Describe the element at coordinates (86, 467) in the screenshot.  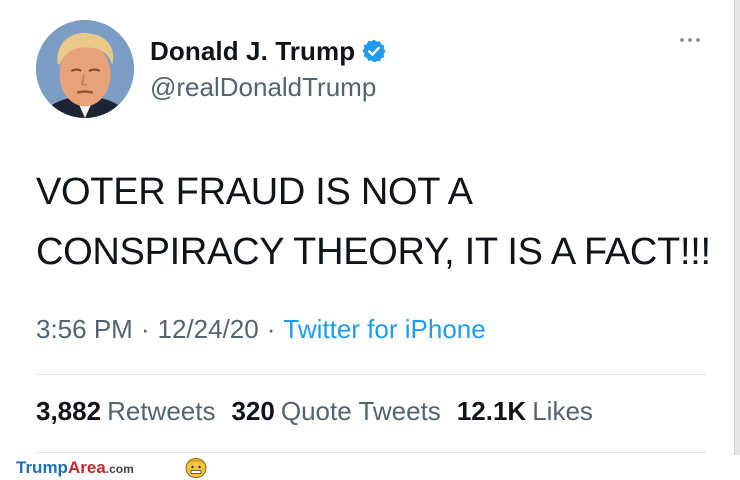
I see `watermark-part-2: Area` at that location.